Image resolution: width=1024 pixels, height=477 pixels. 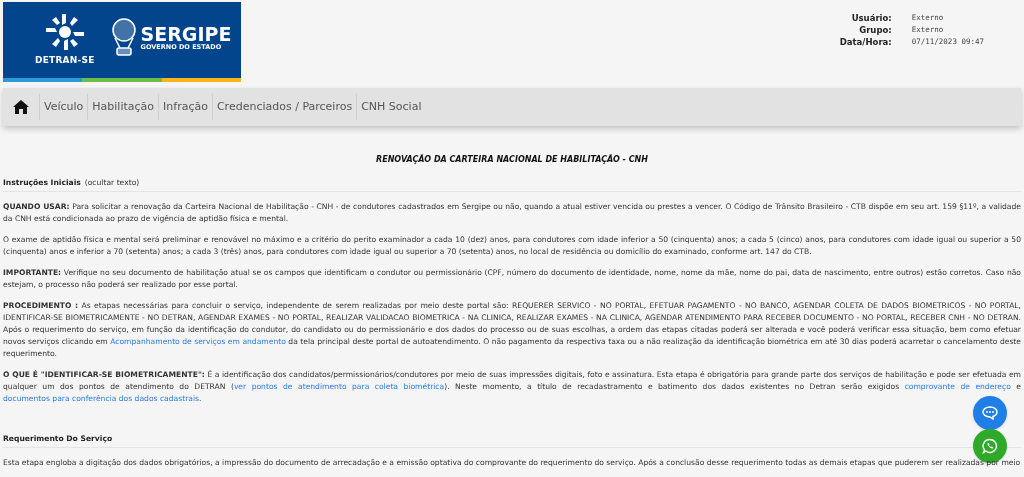 I want to click on page-title: RENOVAÇÃO DA CARTEIRA NACIONAL DE HABILITAÇÃO - CNH, so click(x=512, y=160).